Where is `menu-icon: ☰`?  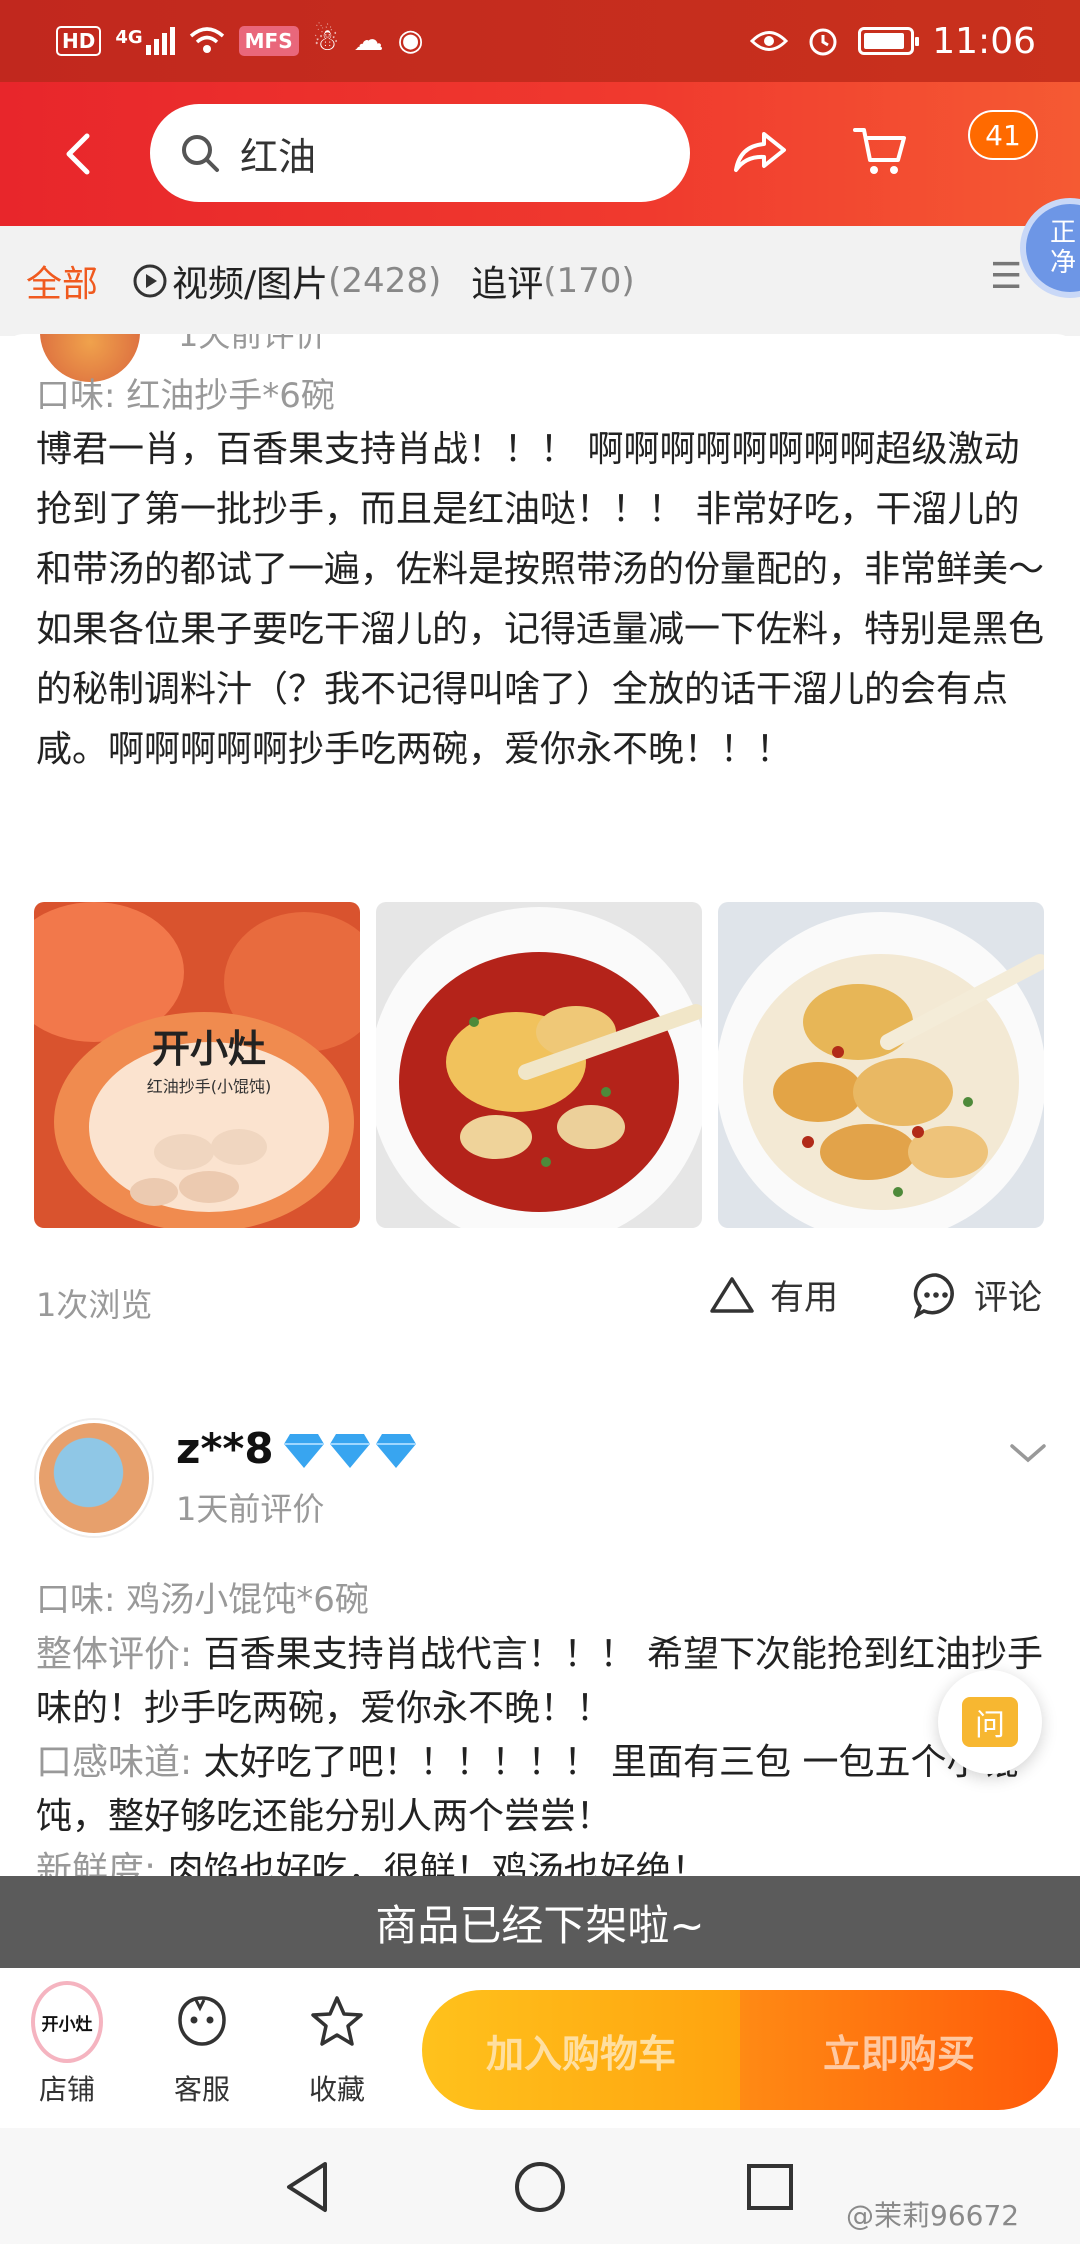
menu-icon: ☰ is located at coordinates (1006, 276).